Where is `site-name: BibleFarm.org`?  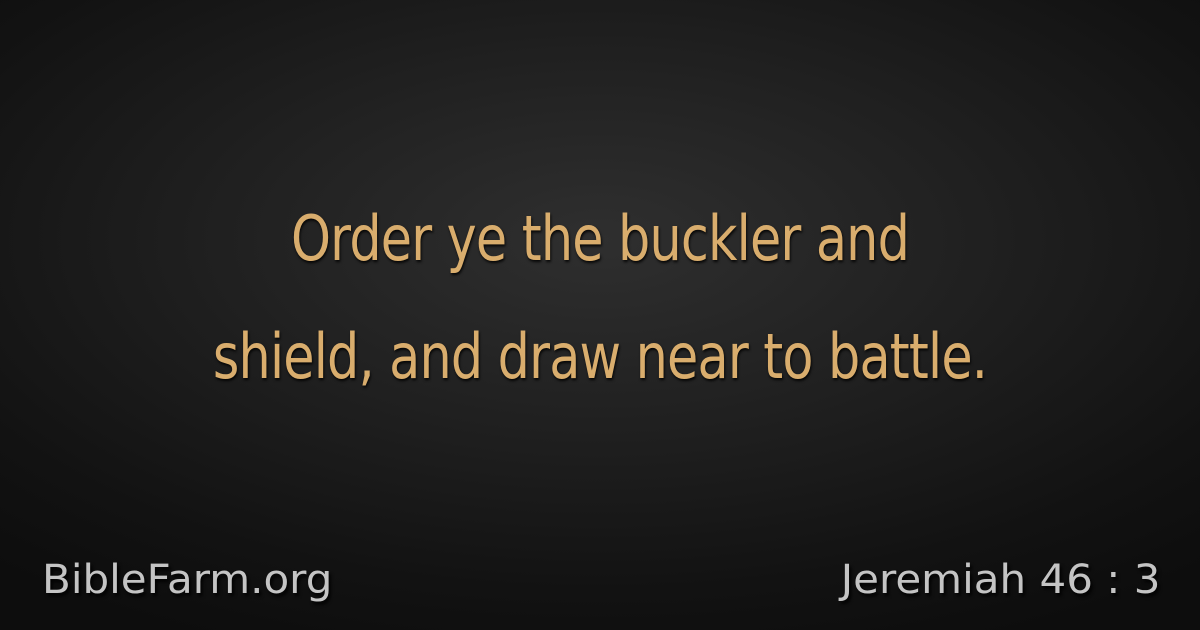 site-name: BibleFarm.org is located at coordinates (187, 580).